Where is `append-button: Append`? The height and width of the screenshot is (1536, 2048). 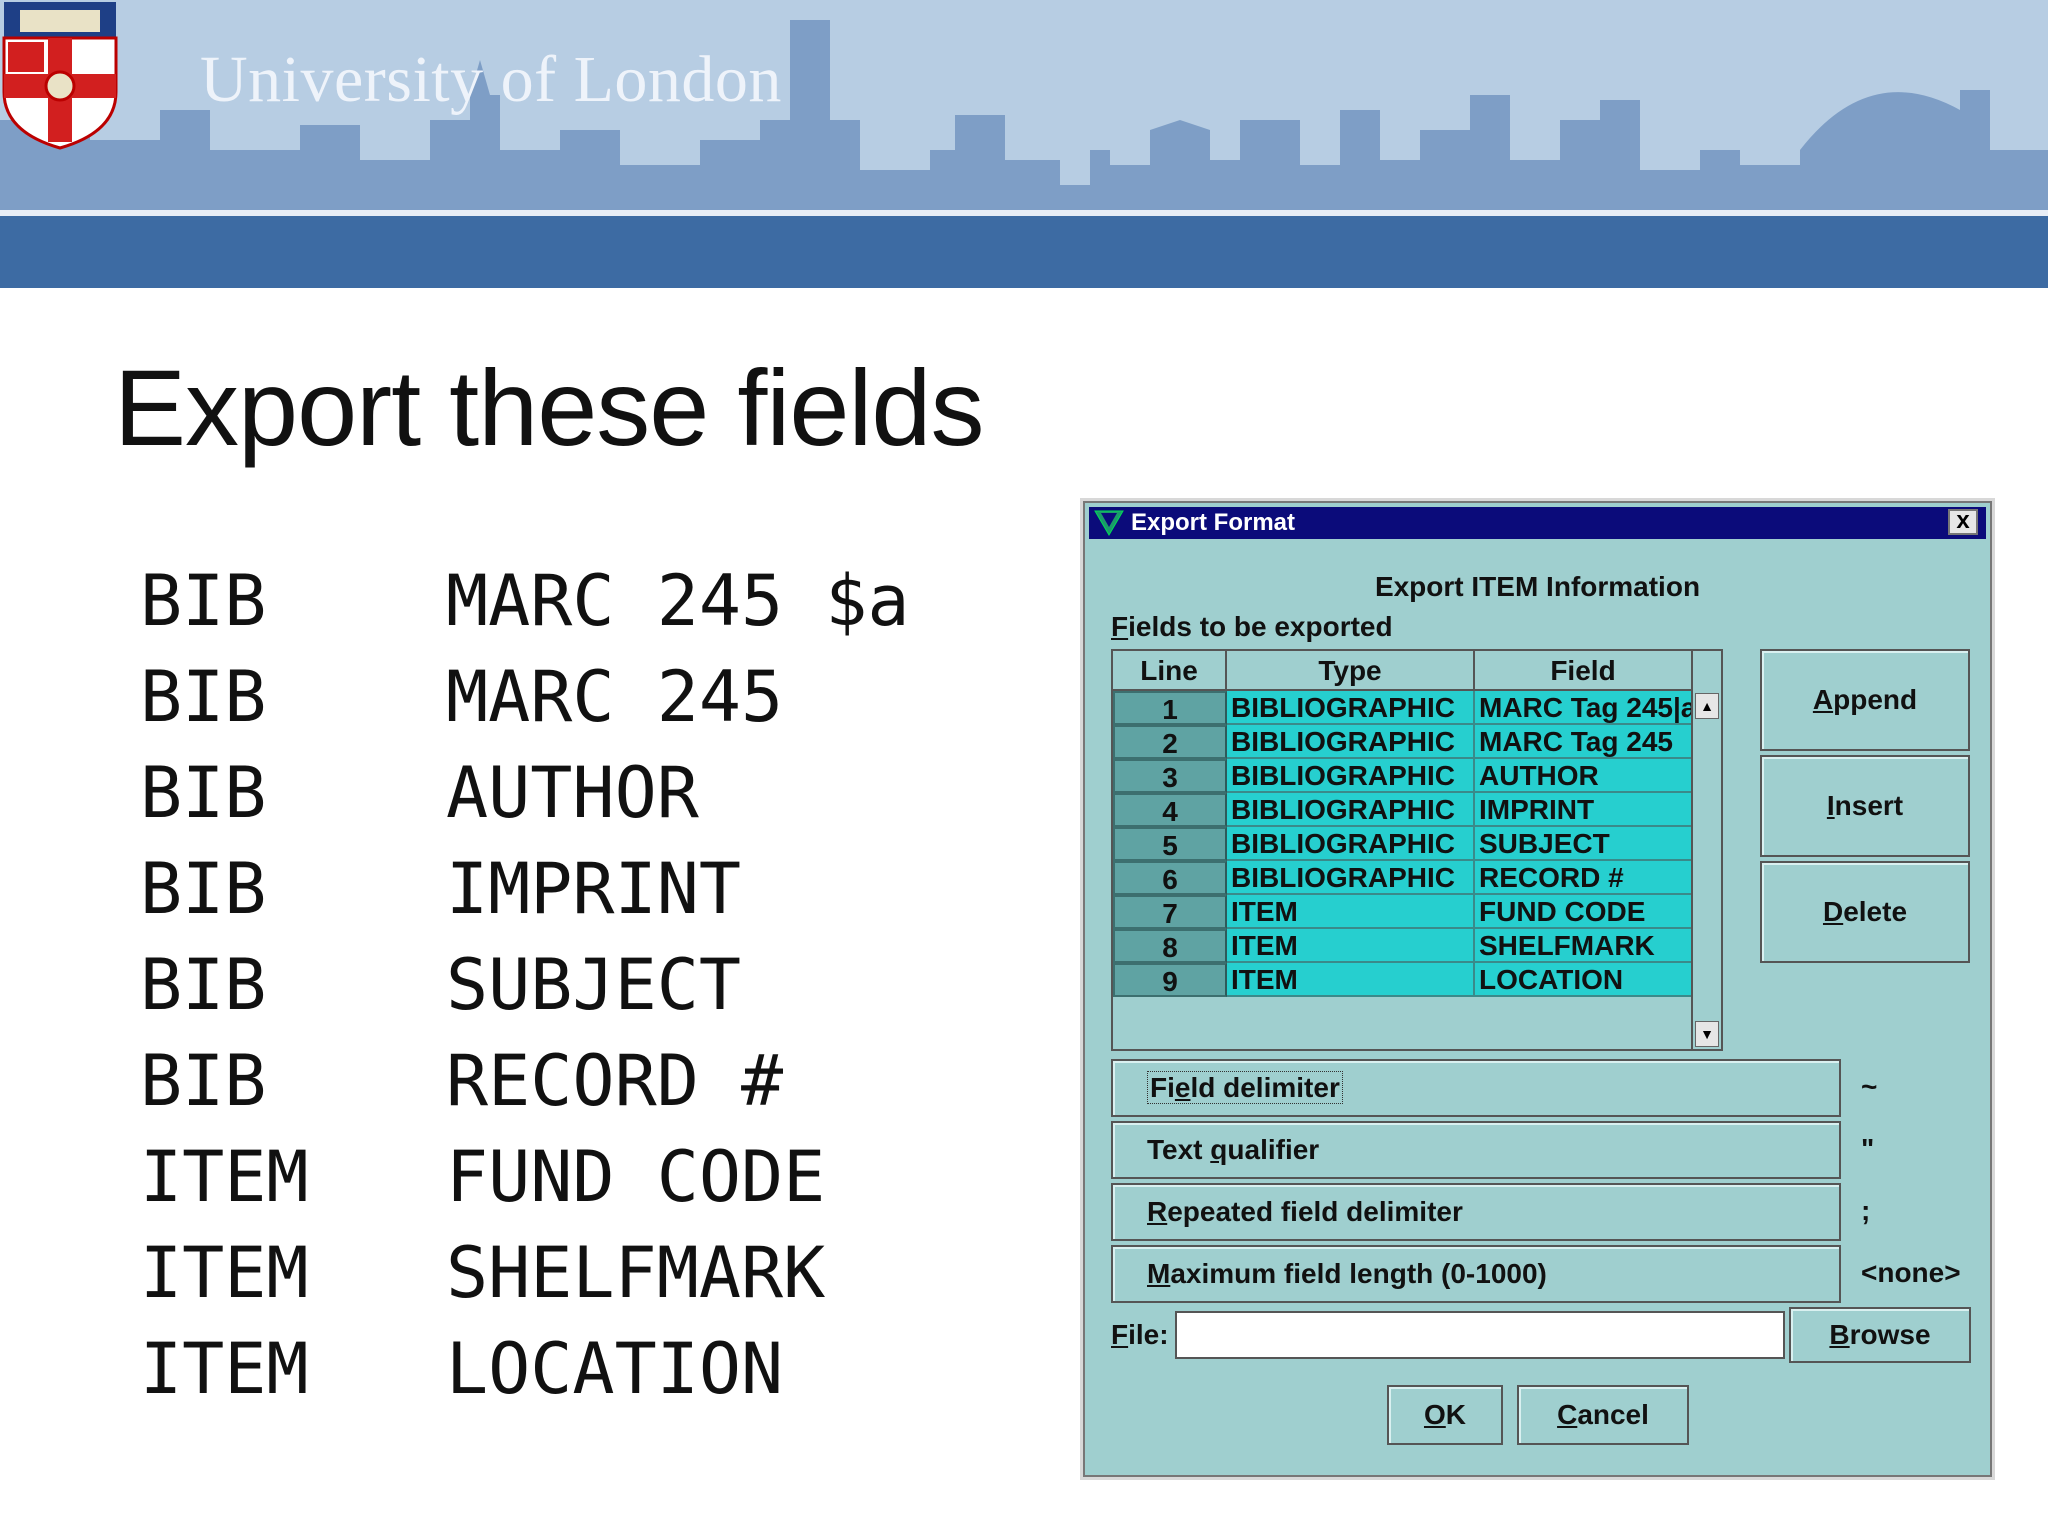 append-button: Append is located at coordinates (1865, 700).